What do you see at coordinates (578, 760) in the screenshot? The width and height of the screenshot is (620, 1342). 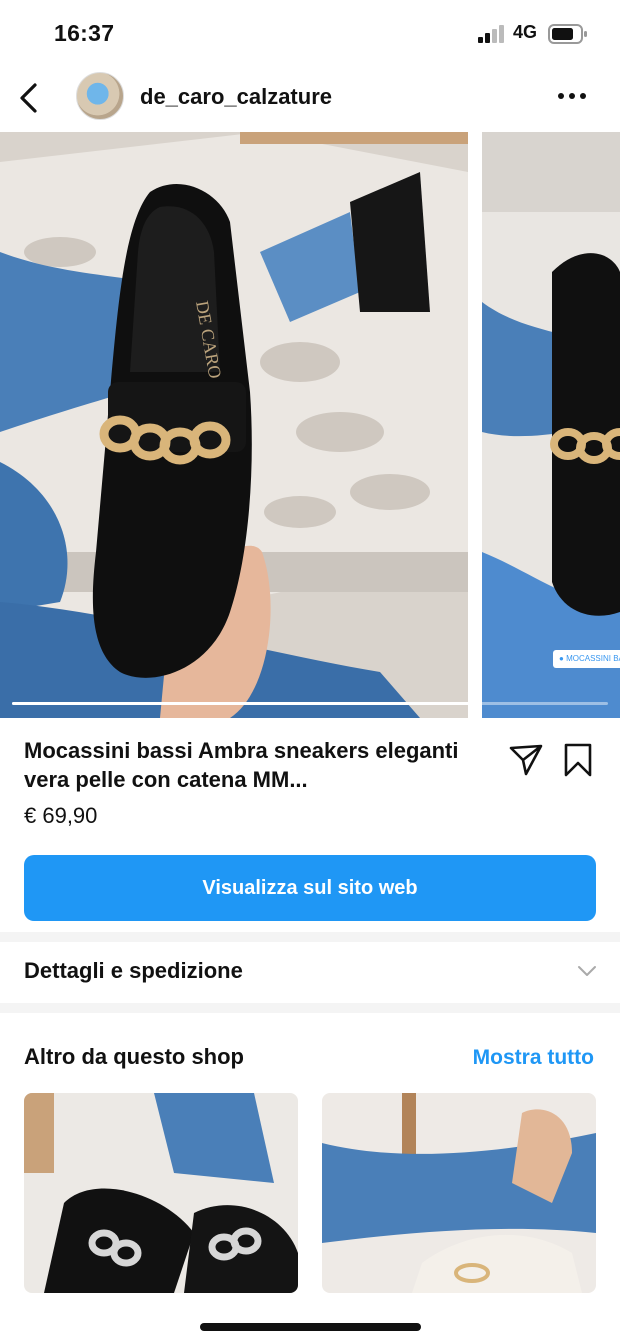 I see `bookmark-icon` at bounding box center [578, 760].